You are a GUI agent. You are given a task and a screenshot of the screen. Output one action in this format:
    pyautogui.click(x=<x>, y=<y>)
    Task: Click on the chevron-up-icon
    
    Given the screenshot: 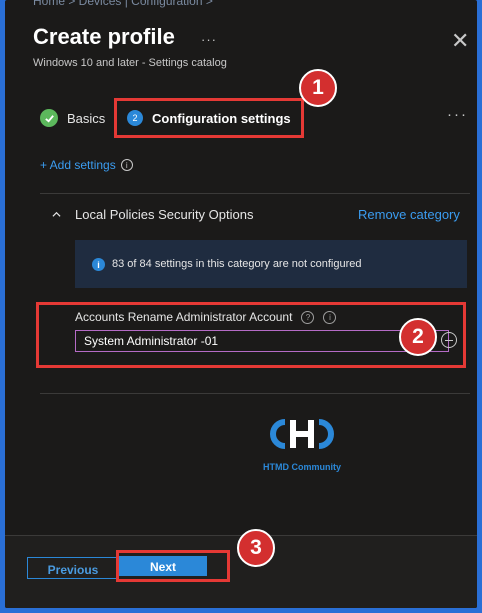 What is the action you would take?
    pyautogui.click(x=56, y=214)
    